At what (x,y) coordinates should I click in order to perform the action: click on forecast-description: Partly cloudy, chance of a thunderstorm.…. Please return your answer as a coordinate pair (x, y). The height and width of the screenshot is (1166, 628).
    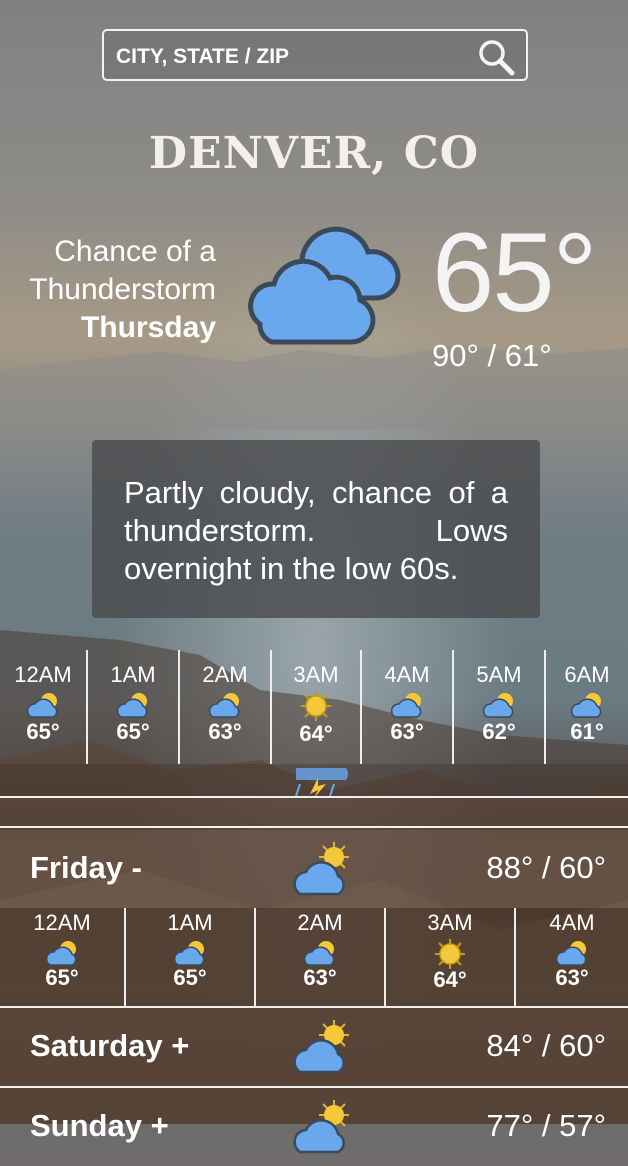
    Looking at the image, I should click on (316, 529).